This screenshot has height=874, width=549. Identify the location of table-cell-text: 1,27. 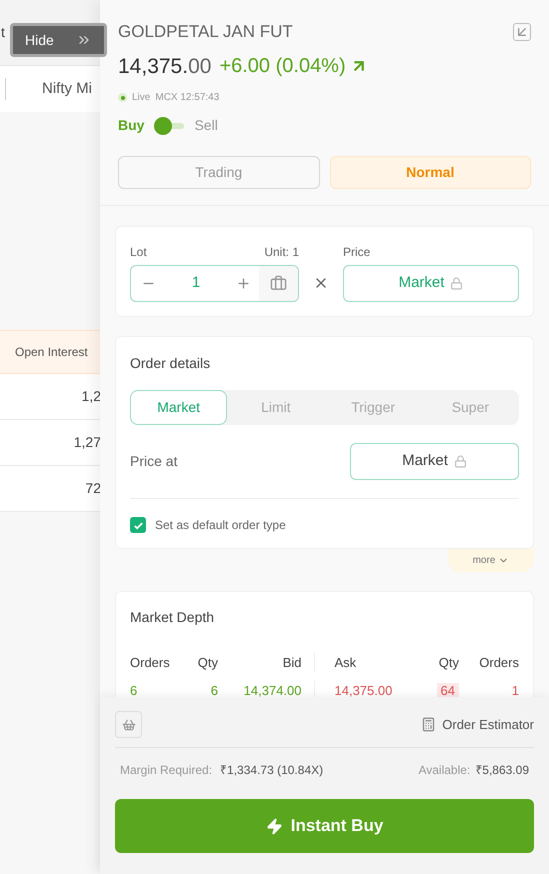
(87, 442).